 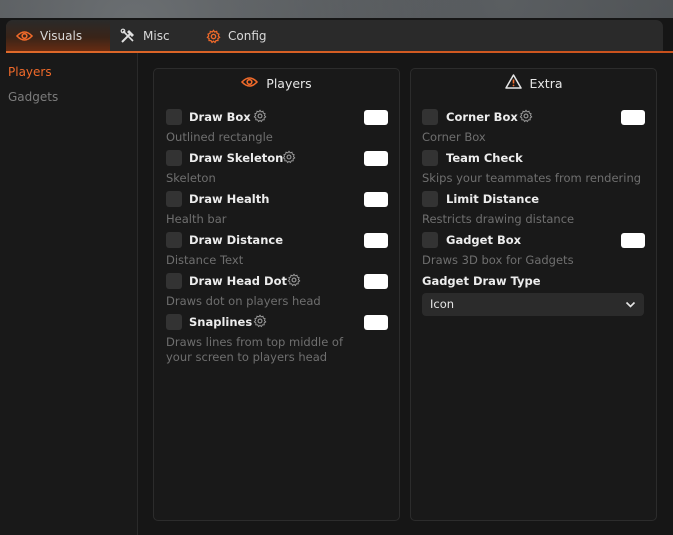 I want to click on gadget-box-description: Draws 3D box for Gadgets, so click(x=498, y=260).